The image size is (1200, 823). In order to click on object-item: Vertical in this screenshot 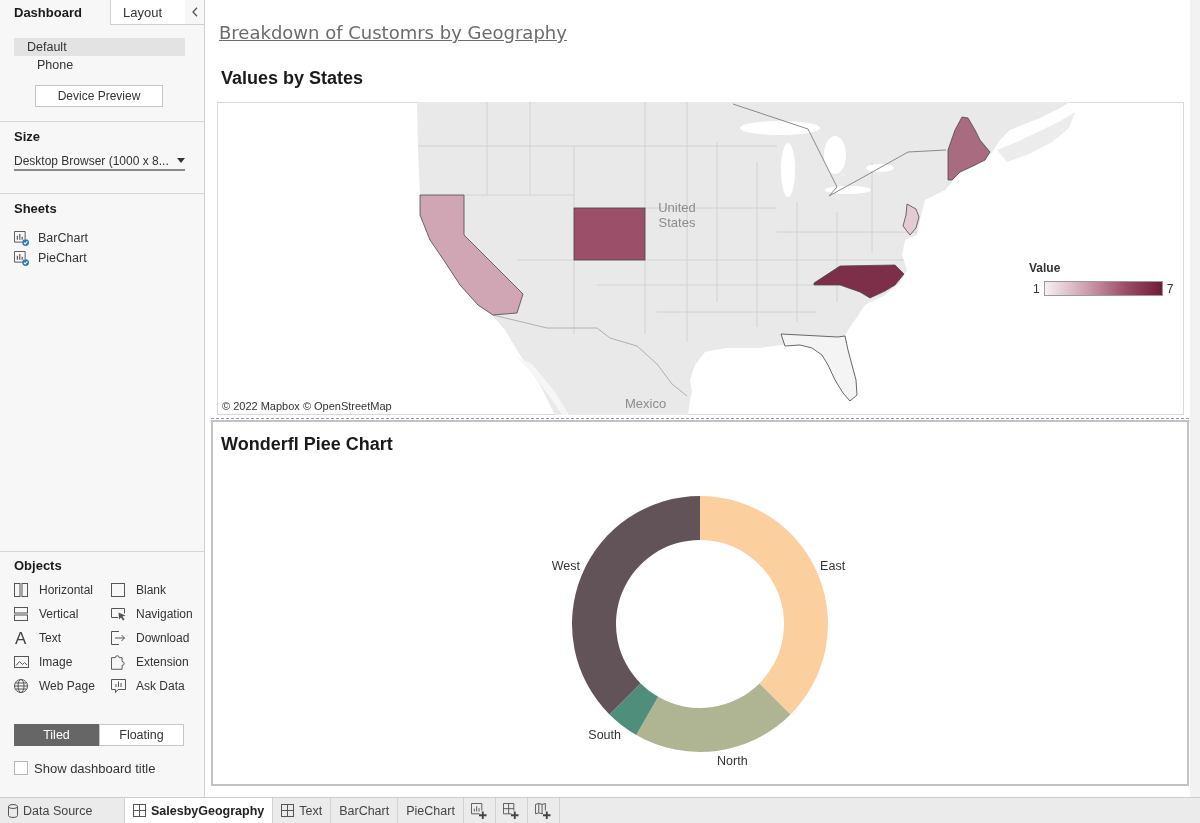, I will do `click(46, 614)`.